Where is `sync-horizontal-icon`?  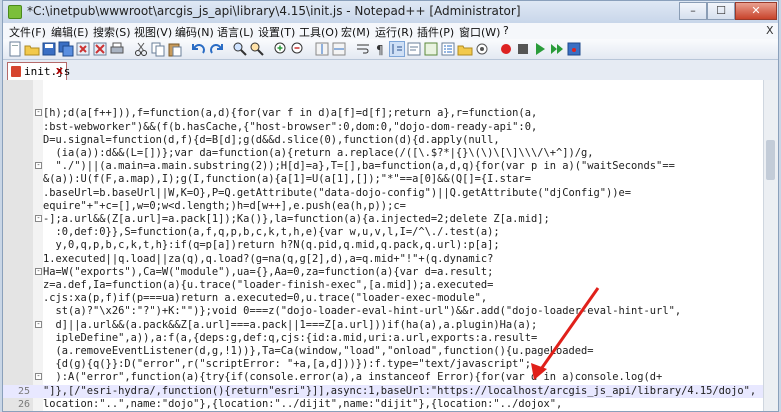 sync-horizontal-icon is located at coordinates (339, 49).